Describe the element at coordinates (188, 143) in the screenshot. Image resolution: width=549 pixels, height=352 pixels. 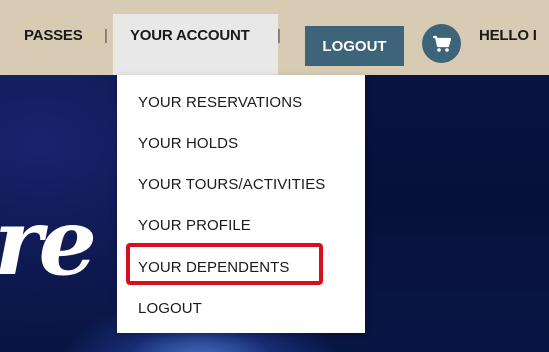
I see `menu-item-your-holds: YOUR HOLDS` at that location.